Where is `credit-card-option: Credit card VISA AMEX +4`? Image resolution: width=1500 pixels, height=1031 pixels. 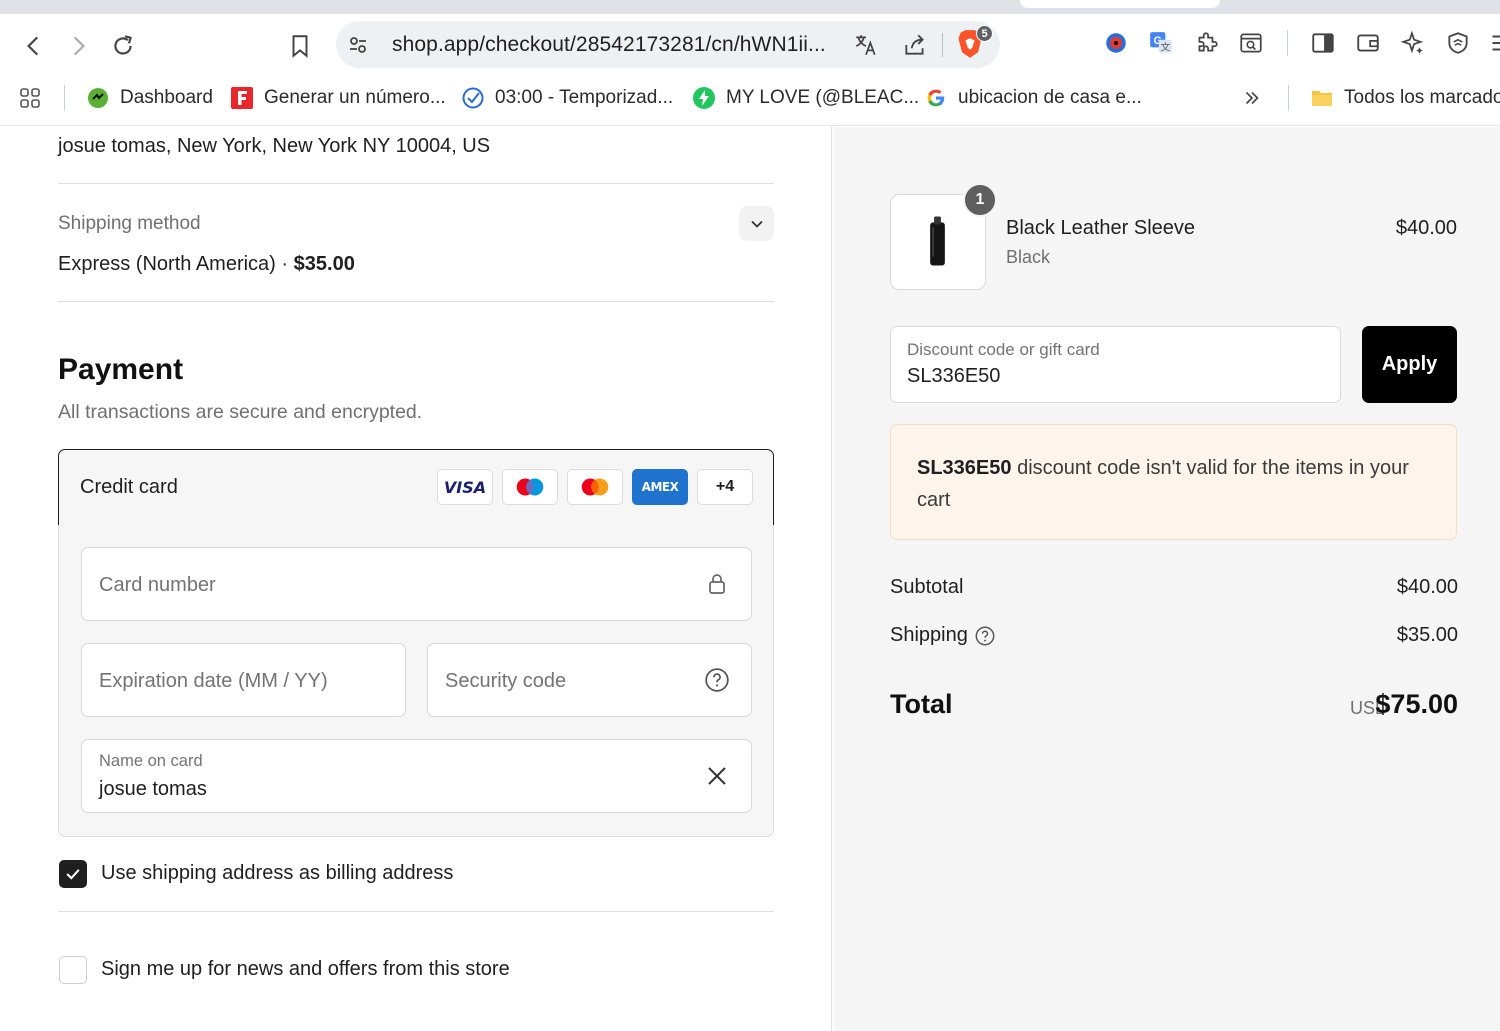 credit-card-option: Credit card VISA AMEX +4 is located at coordinates (416, 487).